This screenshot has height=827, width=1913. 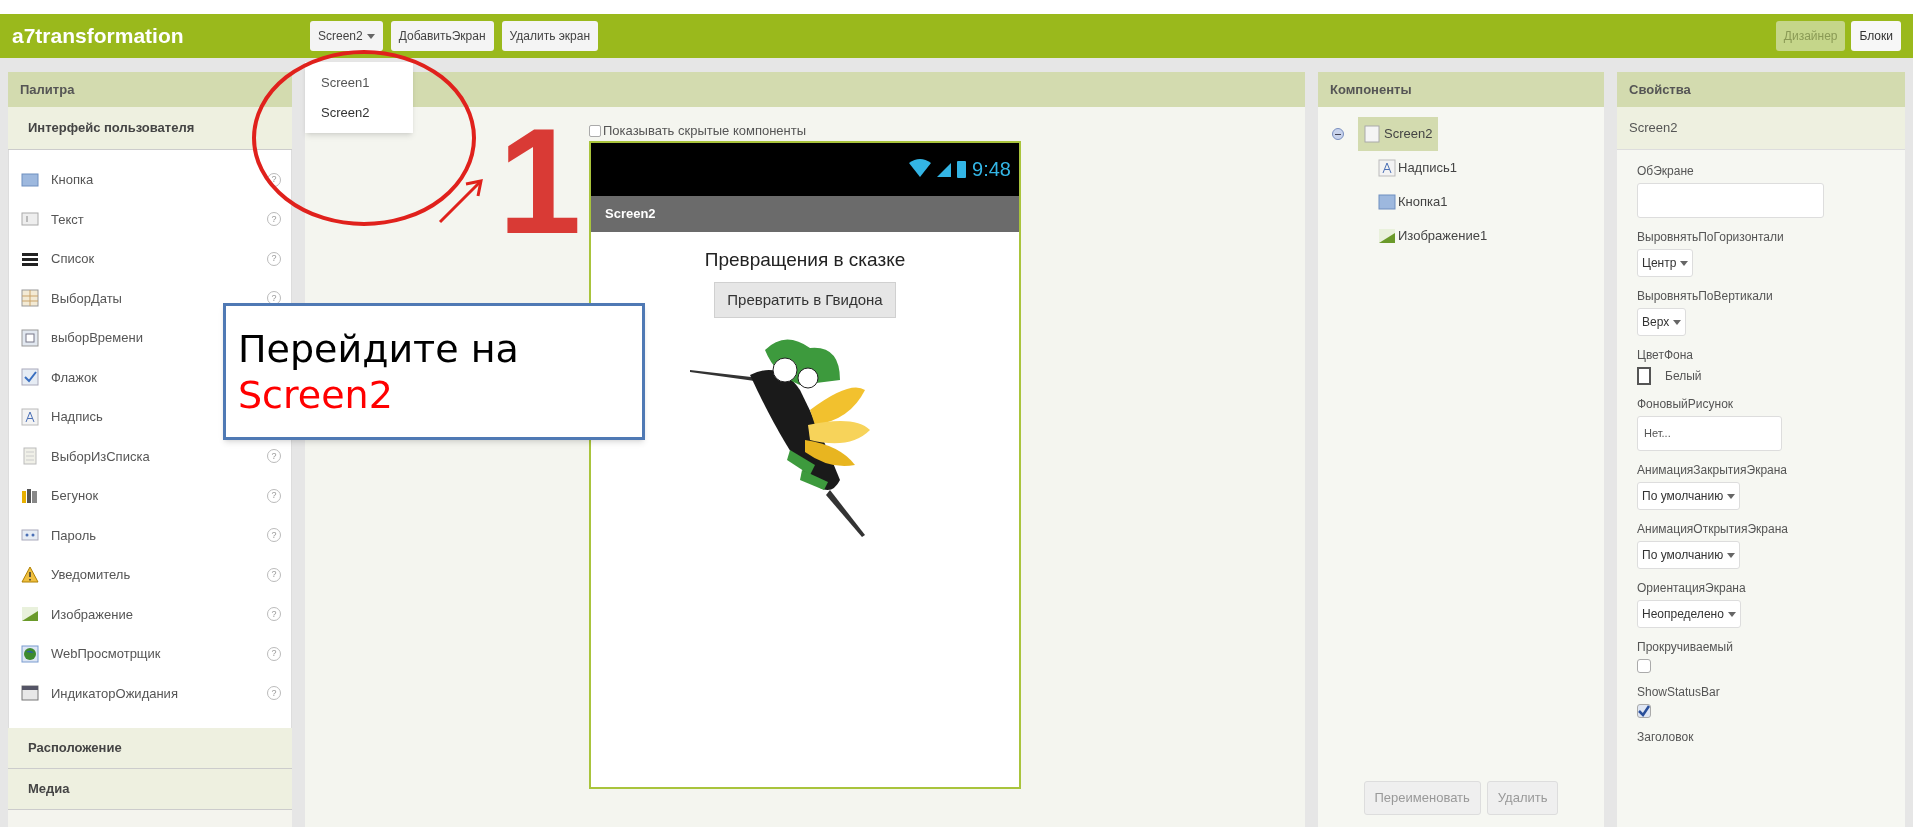 What do you see at coordinates (346, 36) in the screenshot?
I see `screen-dropdown: Screen2` at bounding box center [346, 36].